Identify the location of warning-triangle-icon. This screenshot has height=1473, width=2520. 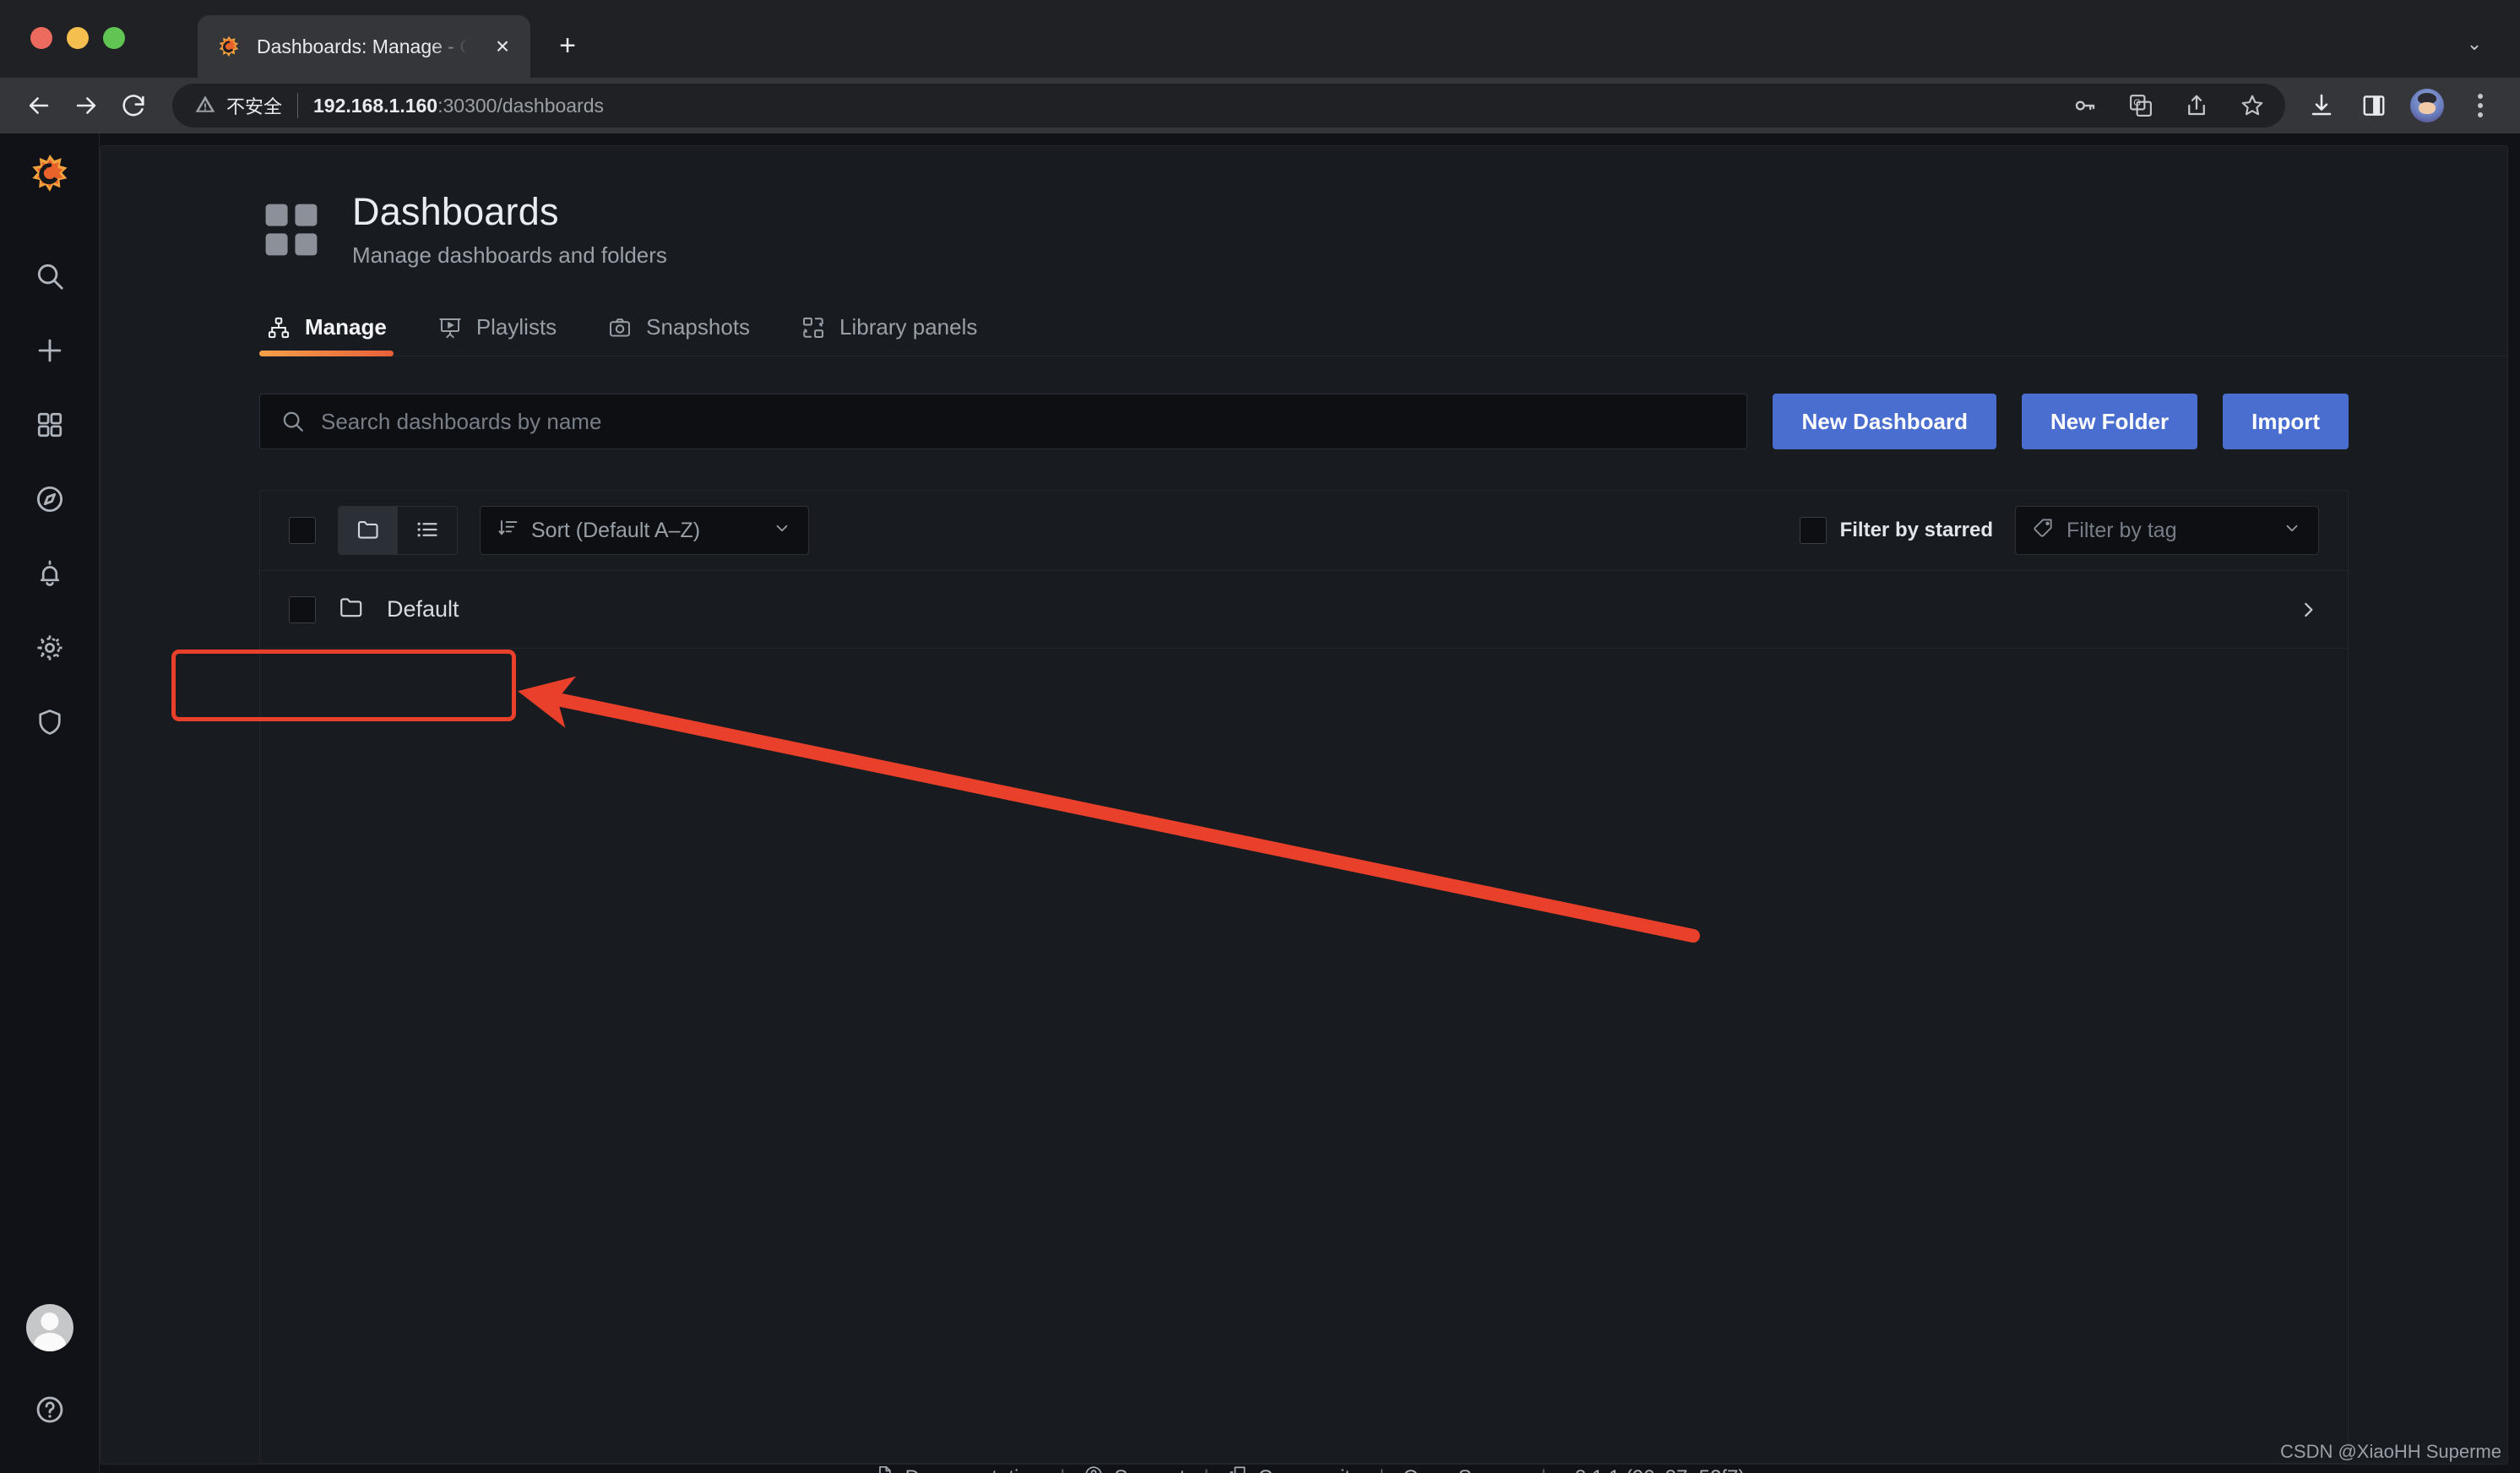
(205, 106).